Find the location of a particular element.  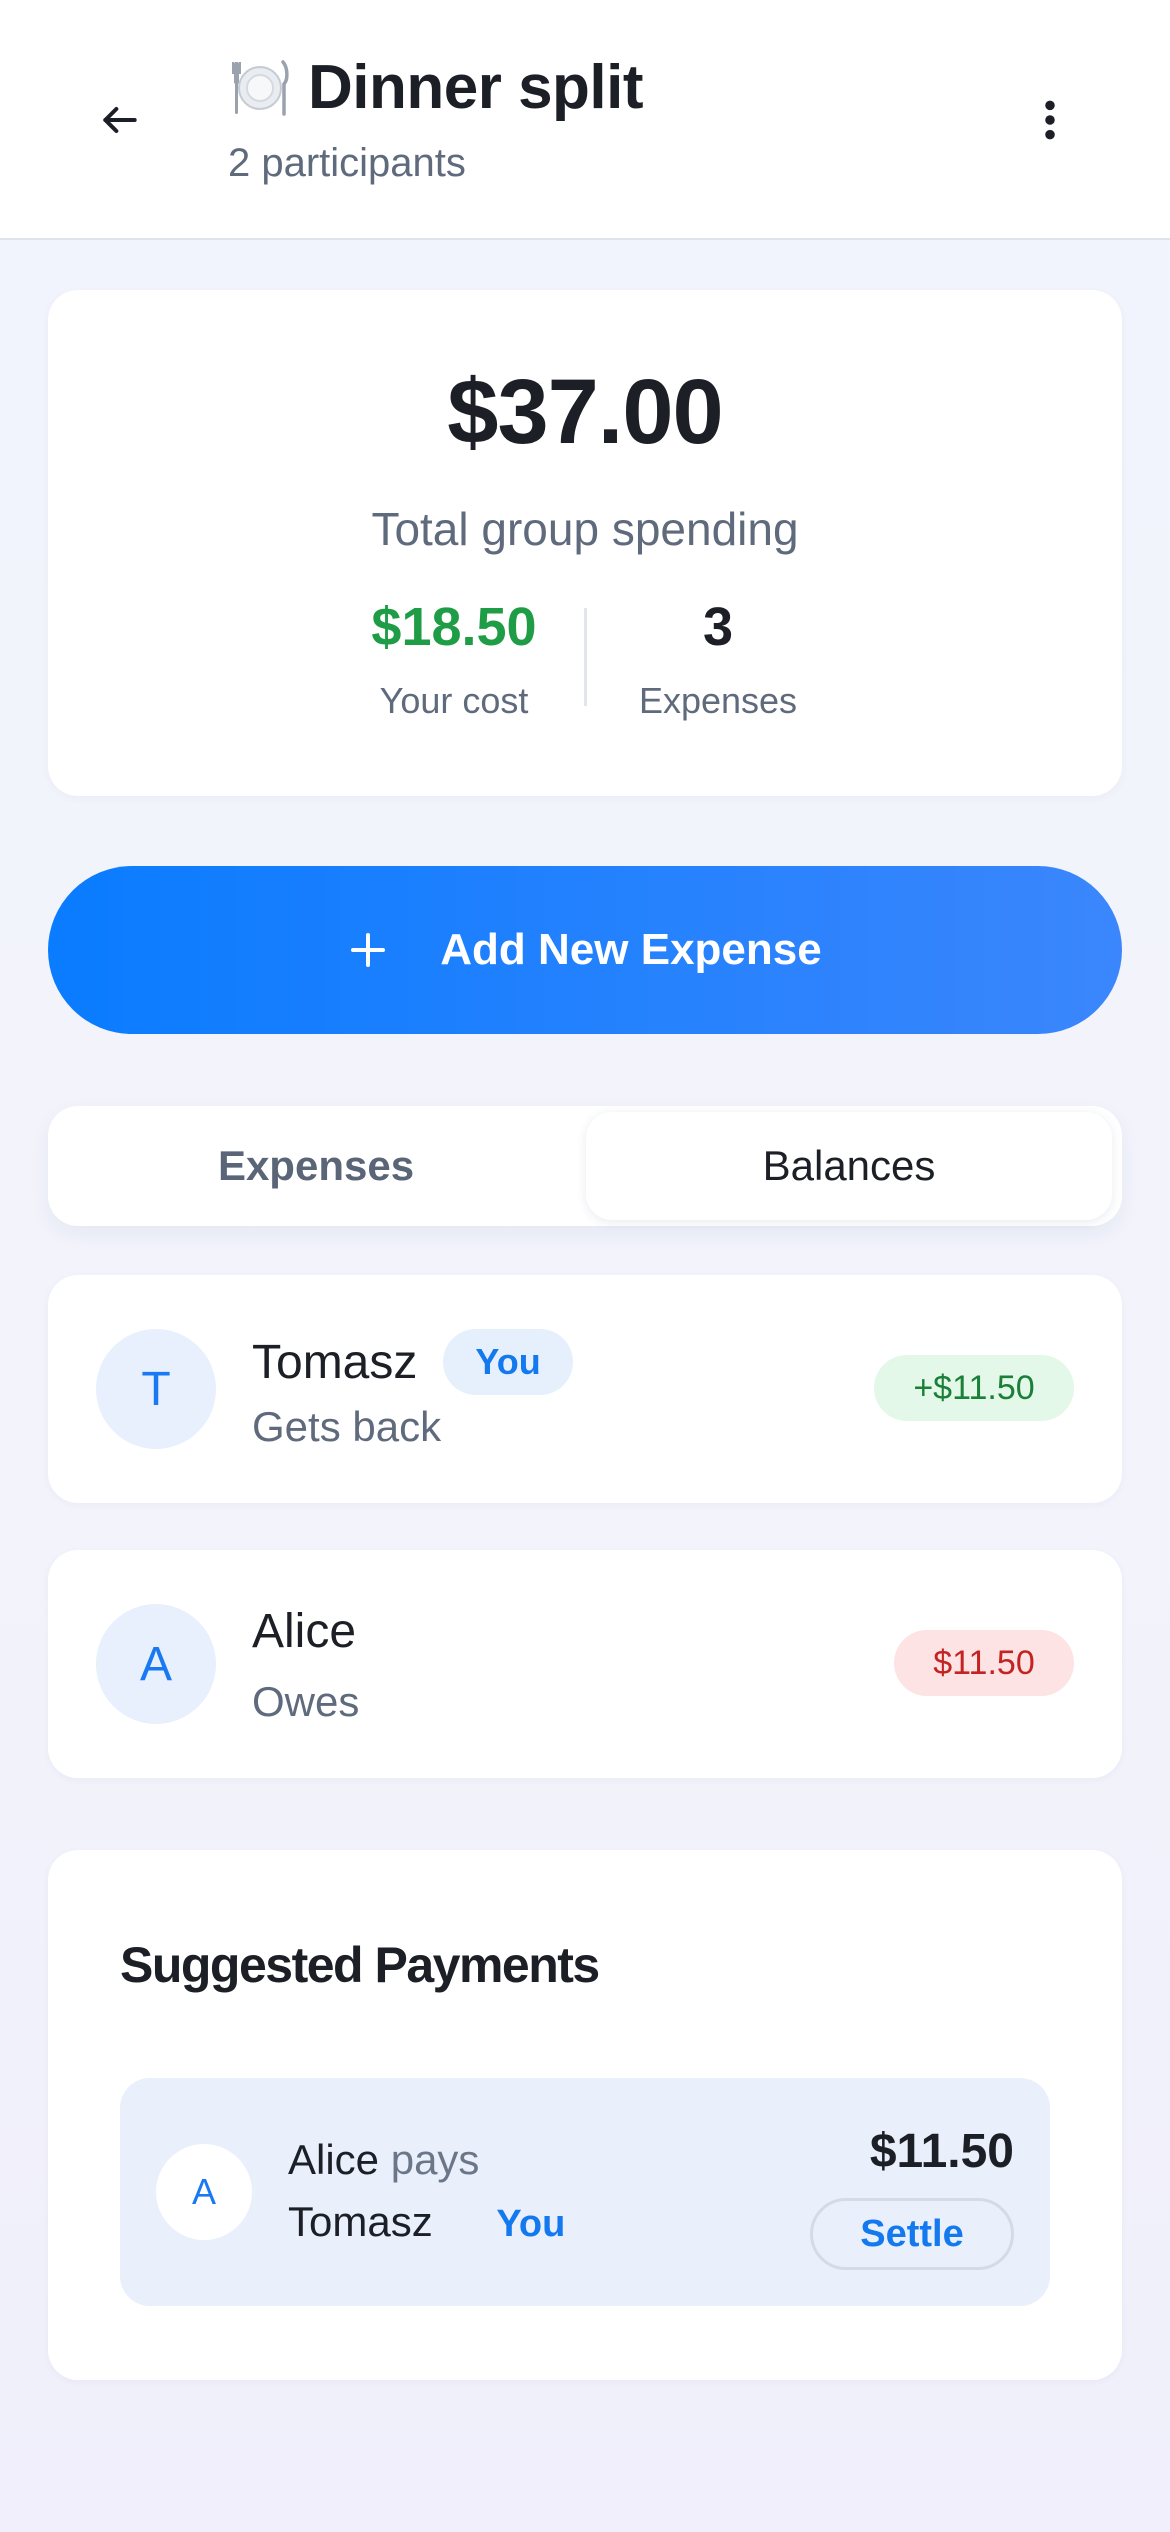

more-menu-button is located at coordinates (1050, 120).